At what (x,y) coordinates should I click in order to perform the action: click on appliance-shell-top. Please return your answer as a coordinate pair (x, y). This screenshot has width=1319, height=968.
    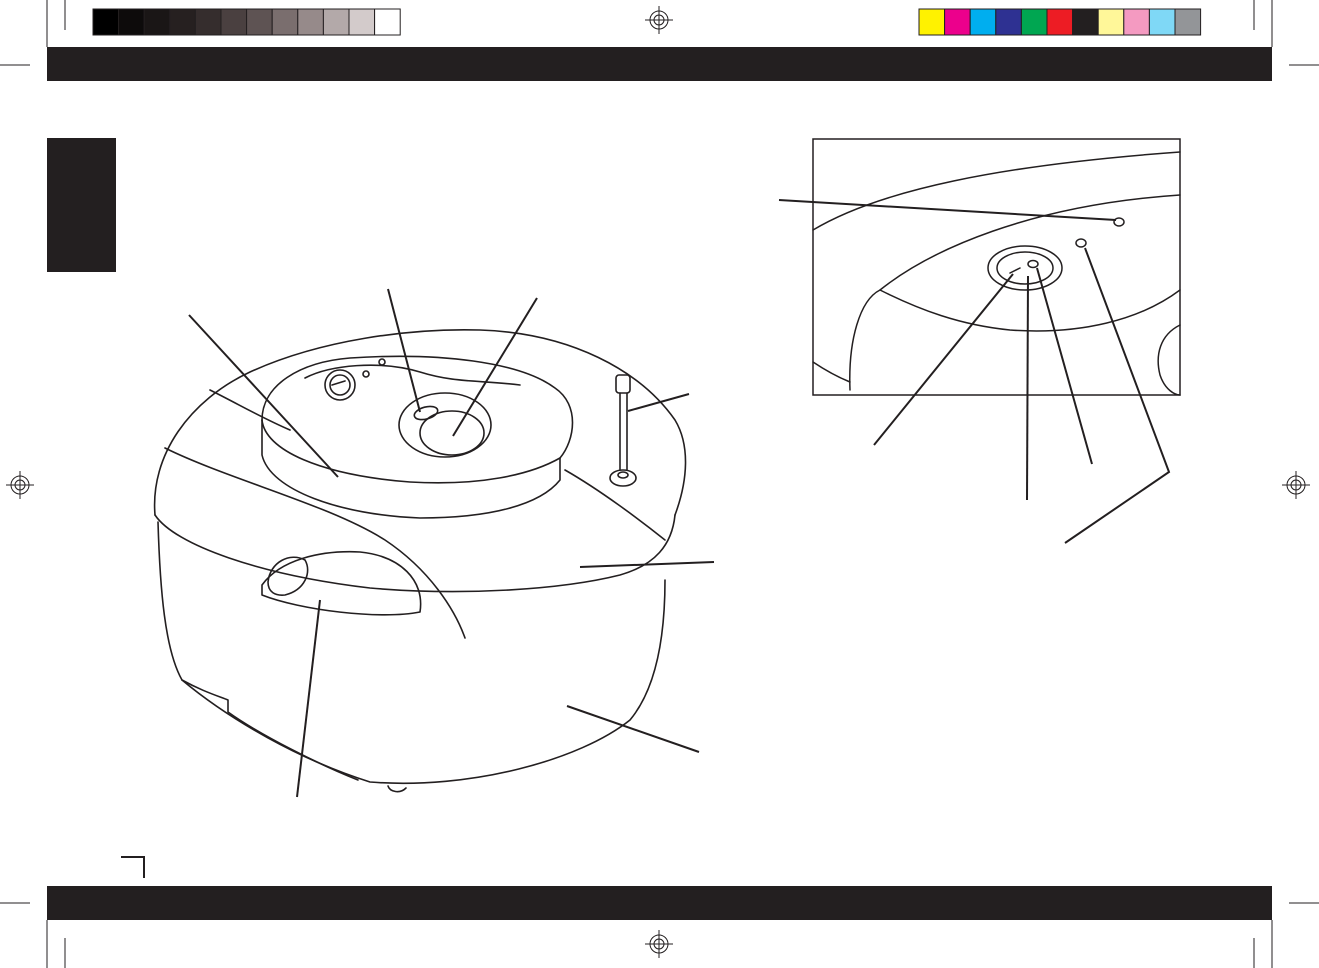
    Looking at the image, I should click on (420, 422).